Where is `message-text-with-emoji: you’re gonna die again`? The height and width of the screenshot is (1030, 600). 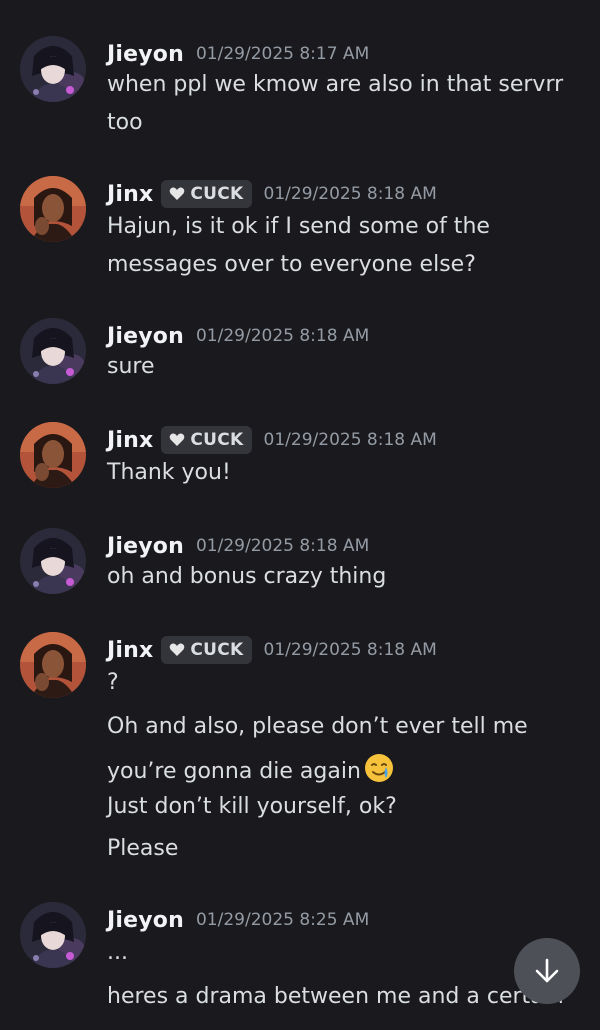
message-text-with-emoji: you’re gonna die again is located at coordinates (251, 768).